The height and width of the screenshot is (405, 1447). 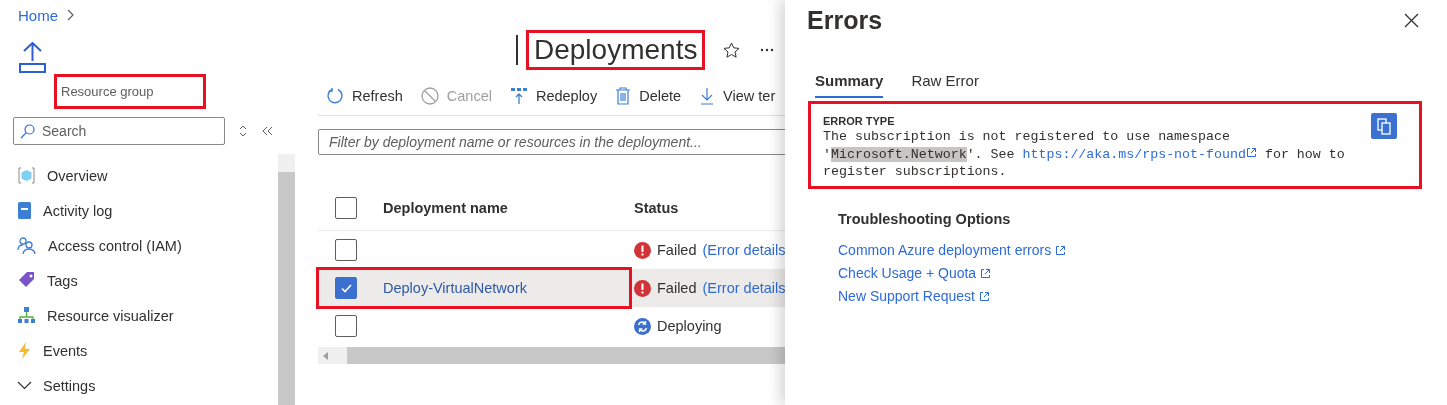 What do you see at coordinates (914, 296) in the screenshot?
I see `help-link: New Support Request` at bounding box center [914, 296].